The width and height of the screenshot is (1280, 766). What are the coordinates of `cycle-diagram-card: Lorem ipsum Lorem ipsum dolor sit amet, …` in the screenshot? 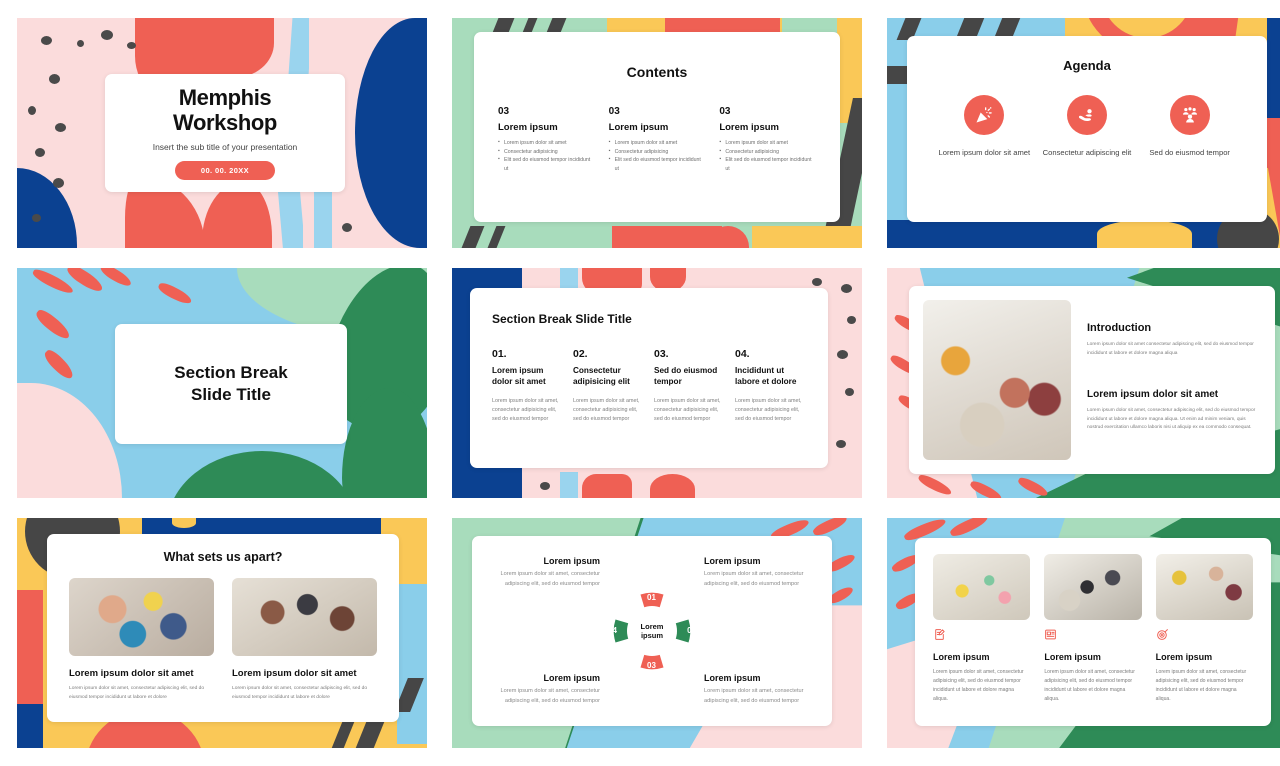 It's located at (652, 631).